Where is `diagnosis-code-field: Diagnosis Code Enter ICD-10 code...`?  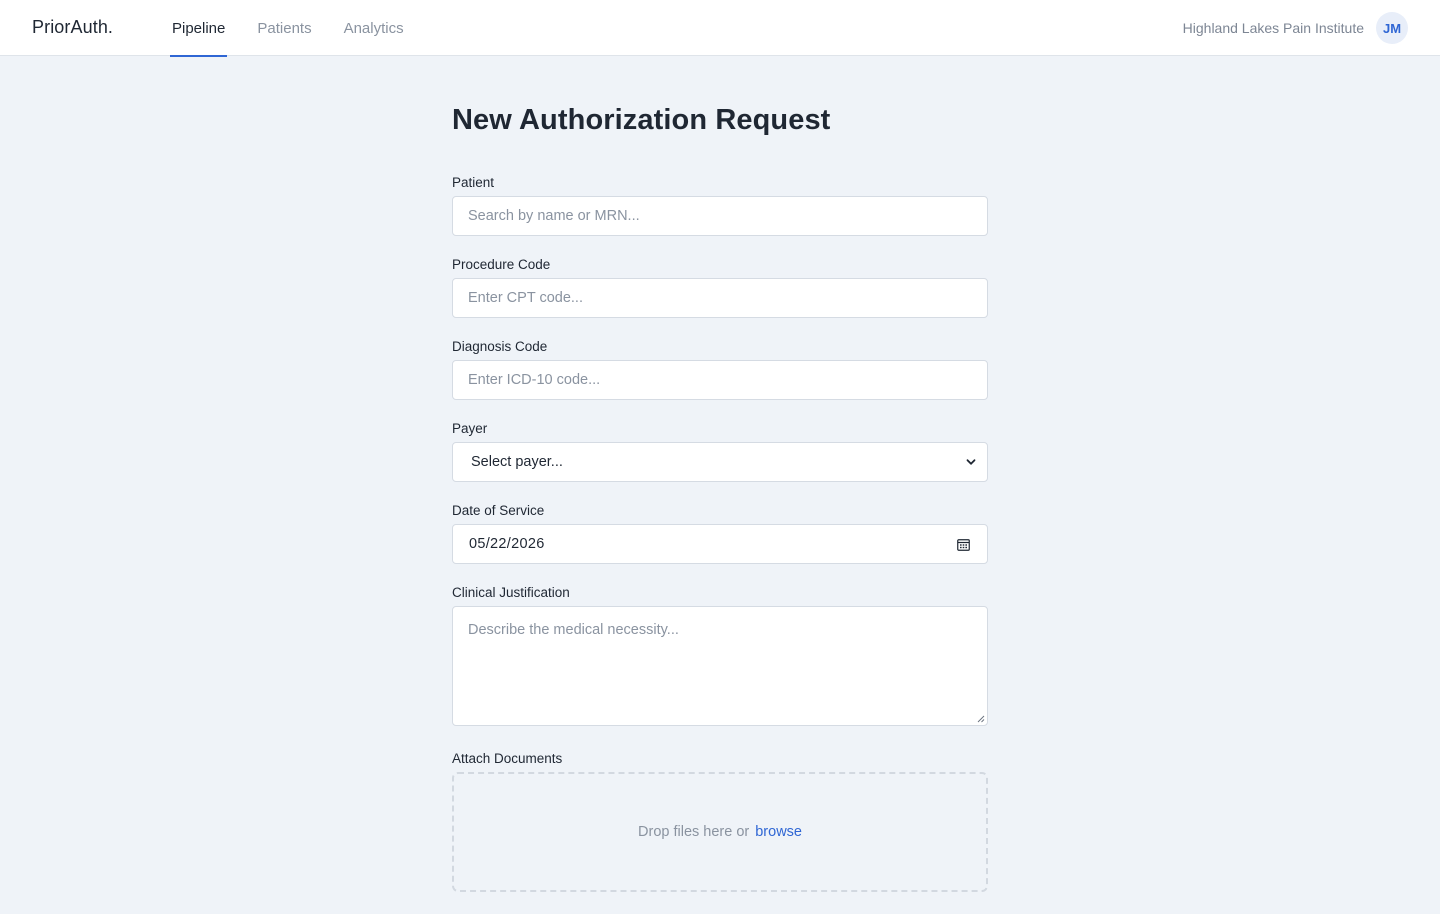
diagnosis-code-field: Diagnosis Code Enter ICD-10 code... is located at coordinates (720, 370).